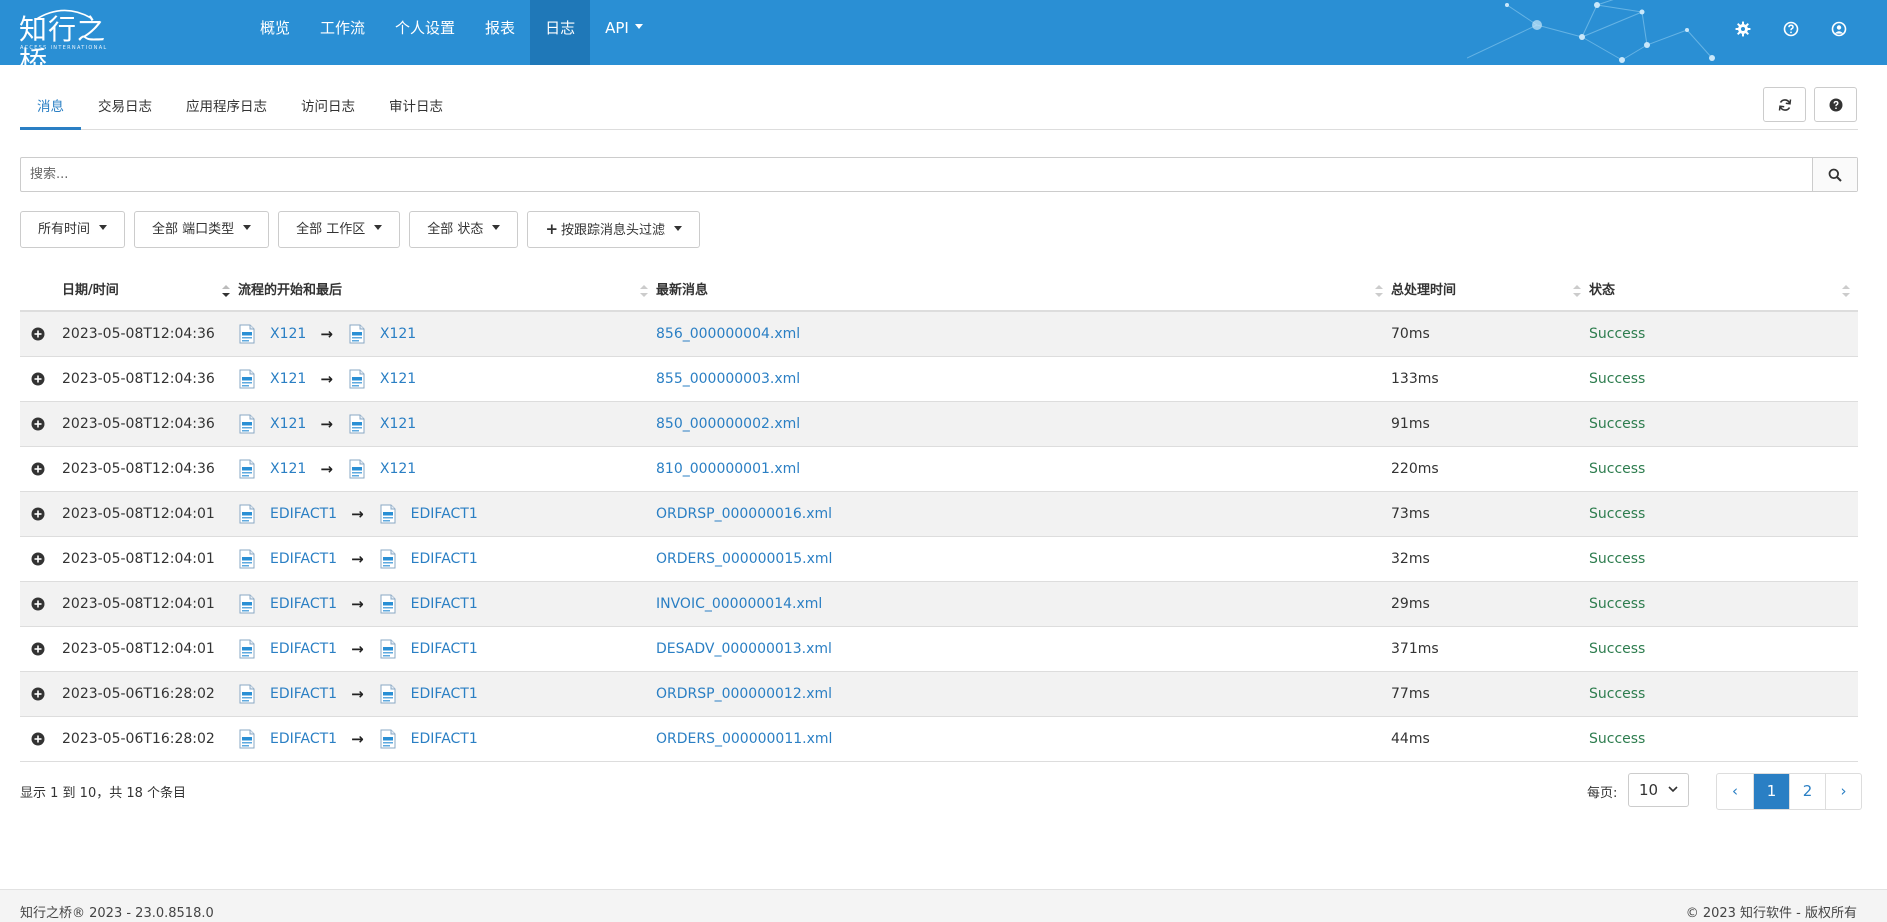 The width and height of the screenshot is (1887, 922). Describe the element at coordinates (1723, 290) in the screenshot. I see `column-header-status: 状态` at that location.